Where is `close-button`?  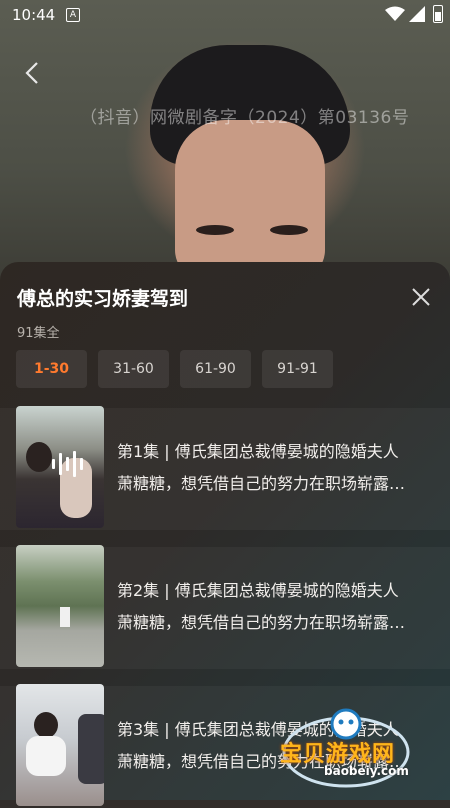 close-button is located at coordinates (421, 297).